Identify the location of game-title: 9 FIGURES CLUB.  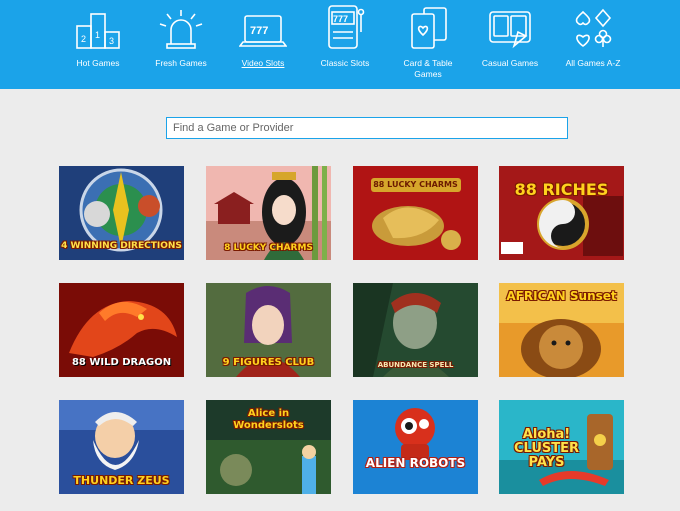
(268, 362).